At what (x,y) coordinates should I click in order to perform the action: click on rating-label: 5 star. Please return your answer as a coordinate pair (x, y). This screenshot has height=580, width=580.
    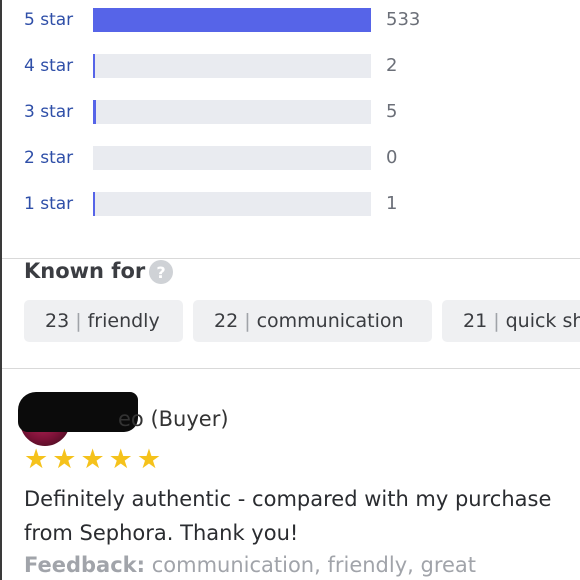
    Looking at the image, I should click on (48, 20).